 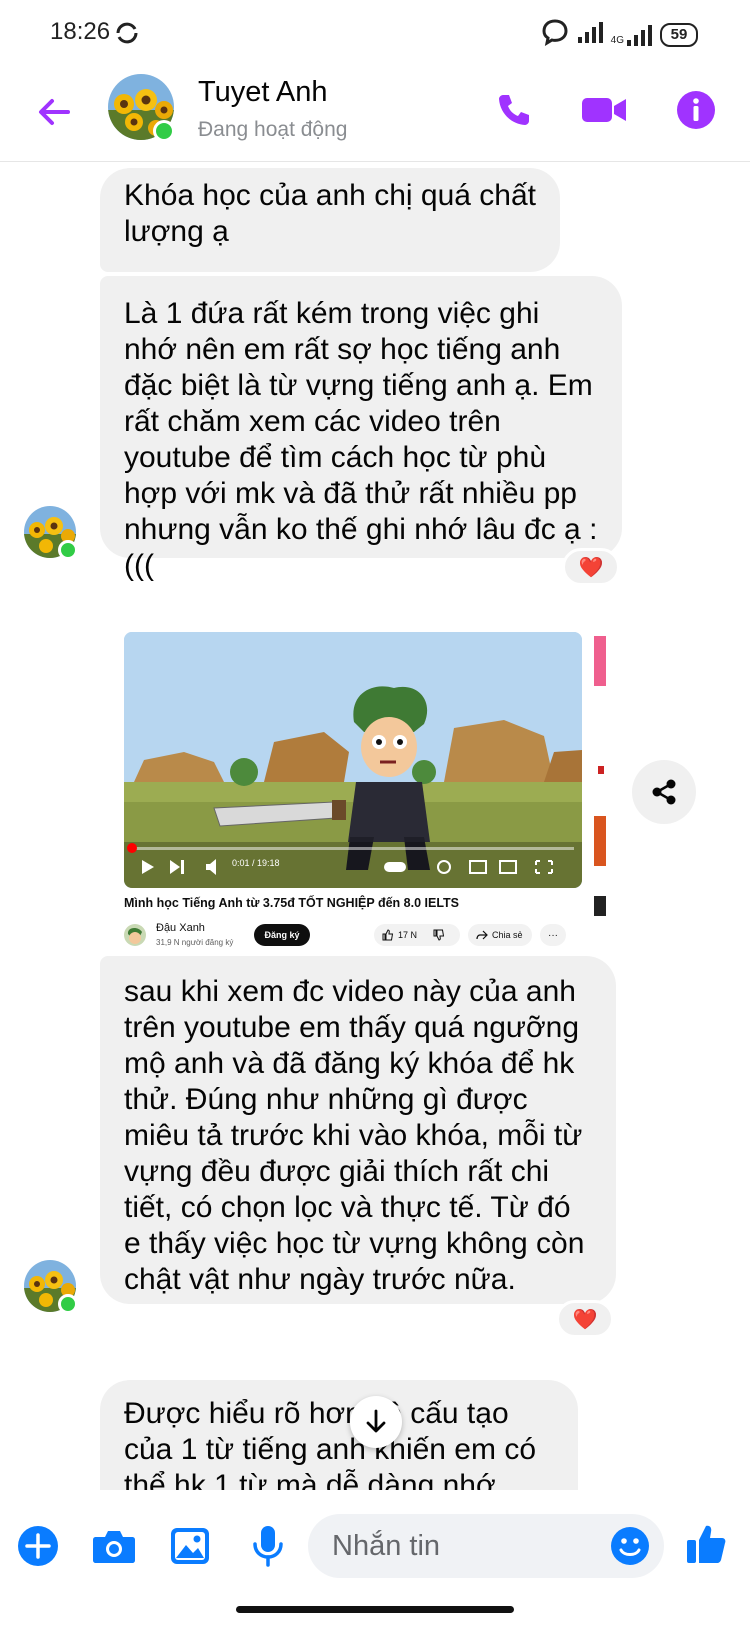 I want to click on message-text: Khóa học của anh chị quá chất lượng ạ, so click(x=330, y=213).